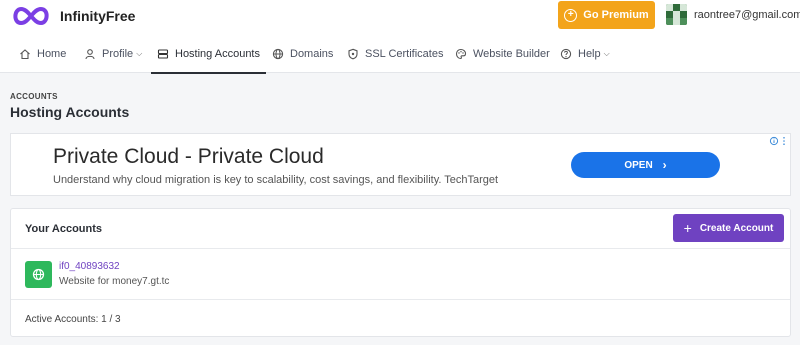  I want to click on plus-circle-icon: +, so click(571, 15).